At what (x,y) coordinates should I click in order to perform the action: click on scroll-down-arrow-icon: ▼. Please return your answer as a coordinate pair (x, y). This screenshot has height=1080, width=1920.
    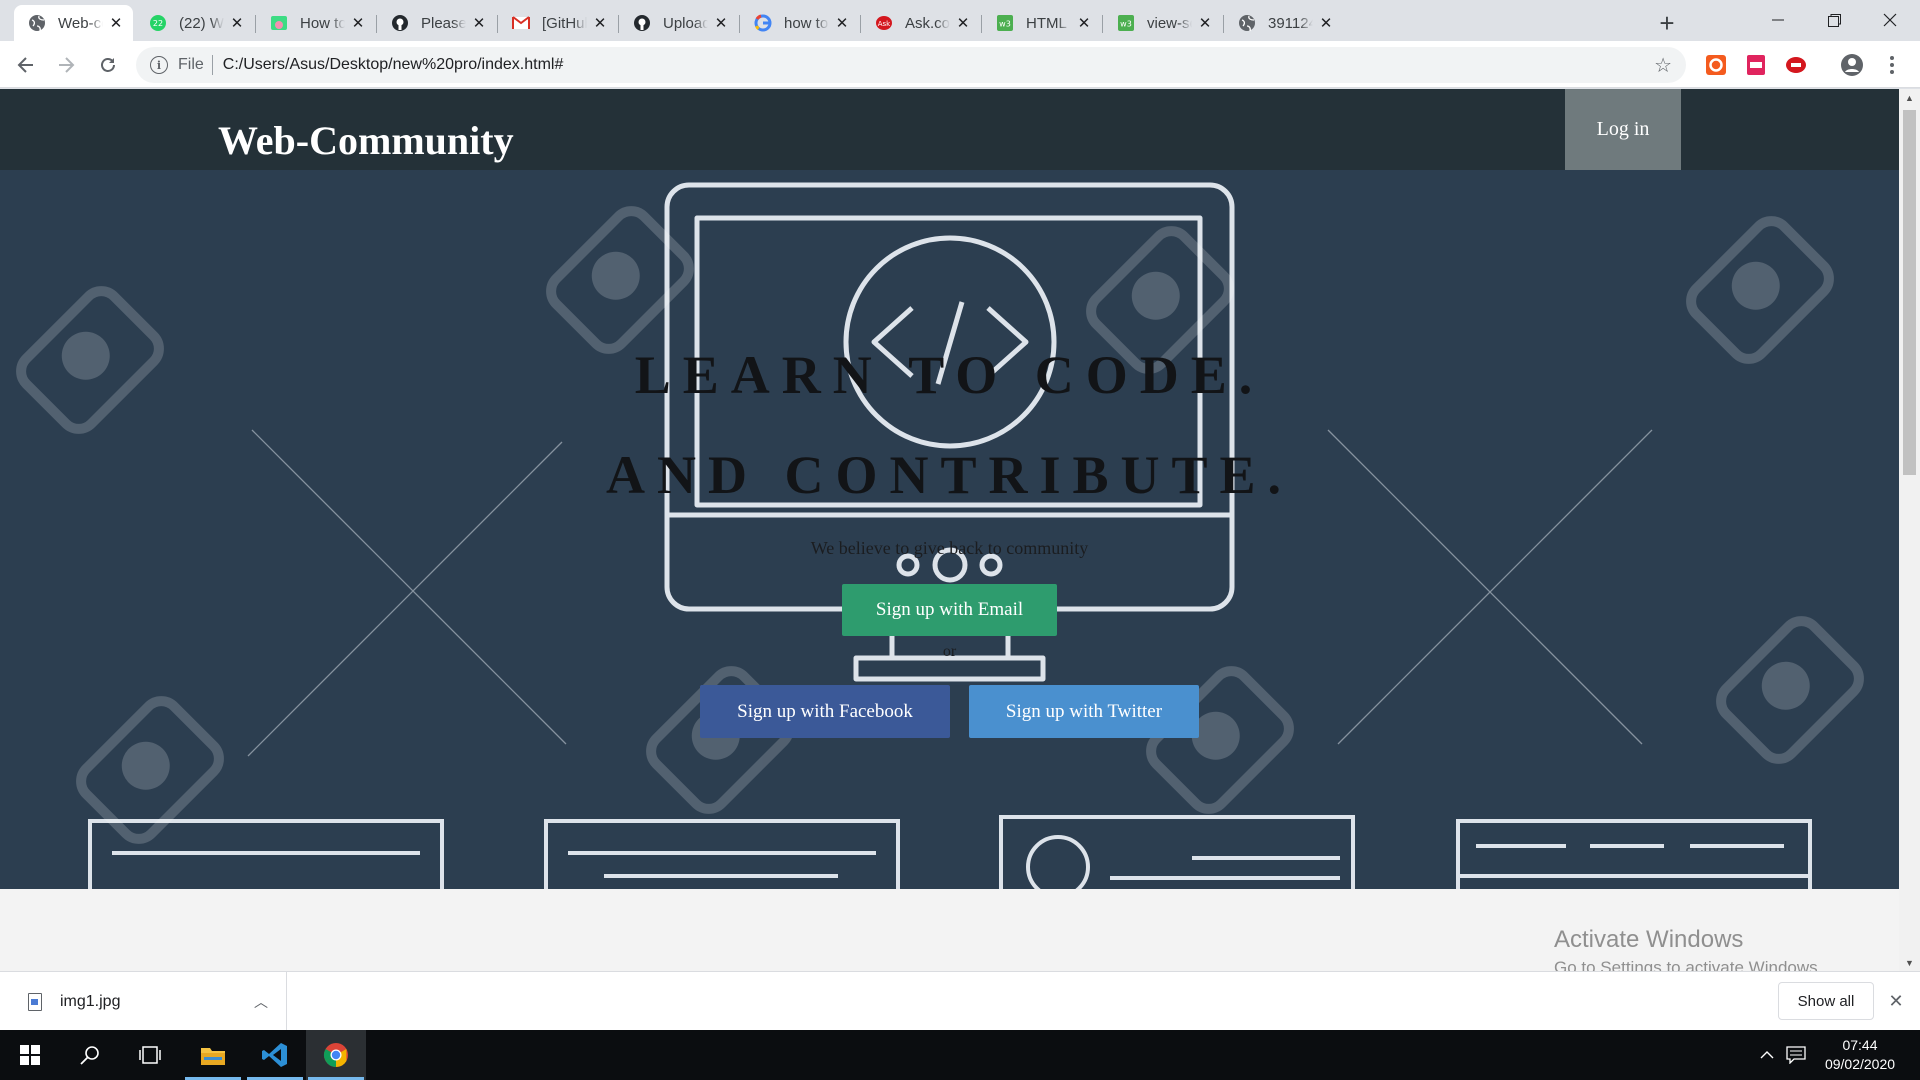
    Looking at the image, I should click on (1909, 962).